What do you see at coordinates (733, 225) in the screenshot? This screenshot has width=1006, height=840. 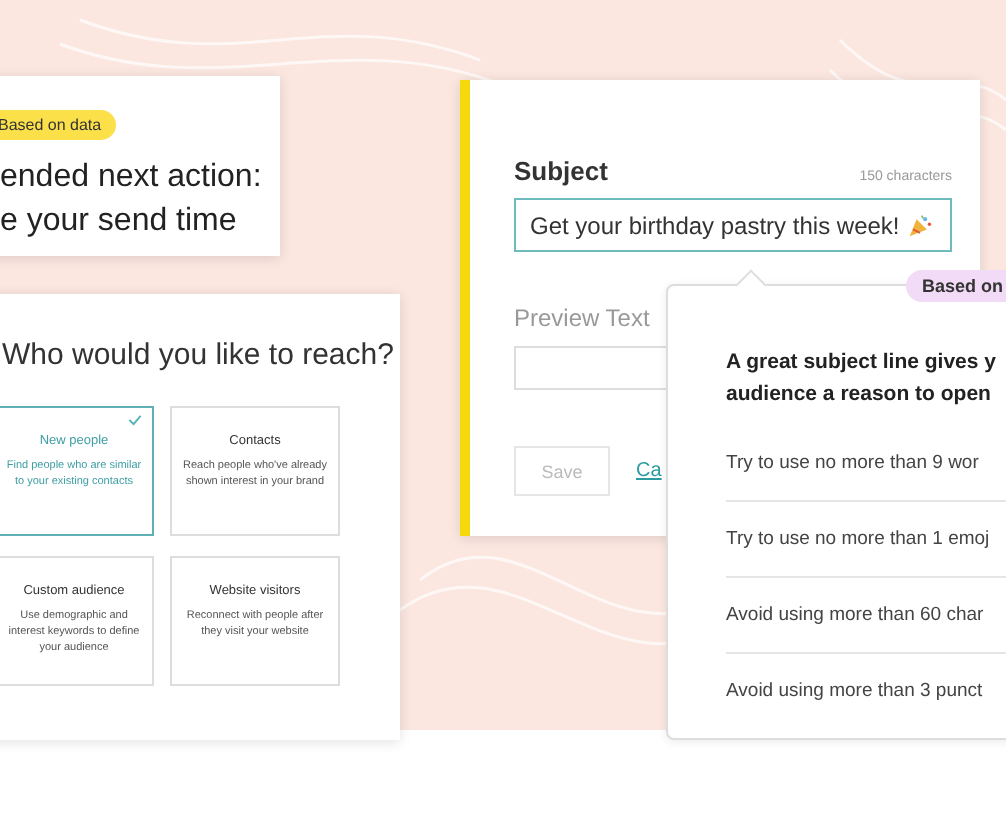 I see `subject-field: Get your birthday pastry this week!` at bounding box center [733, 225].